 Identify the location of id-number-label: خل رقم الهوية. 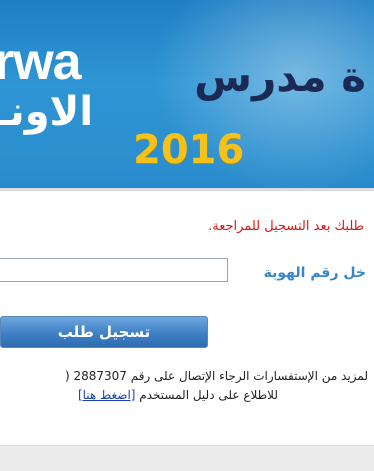
(314, 273).